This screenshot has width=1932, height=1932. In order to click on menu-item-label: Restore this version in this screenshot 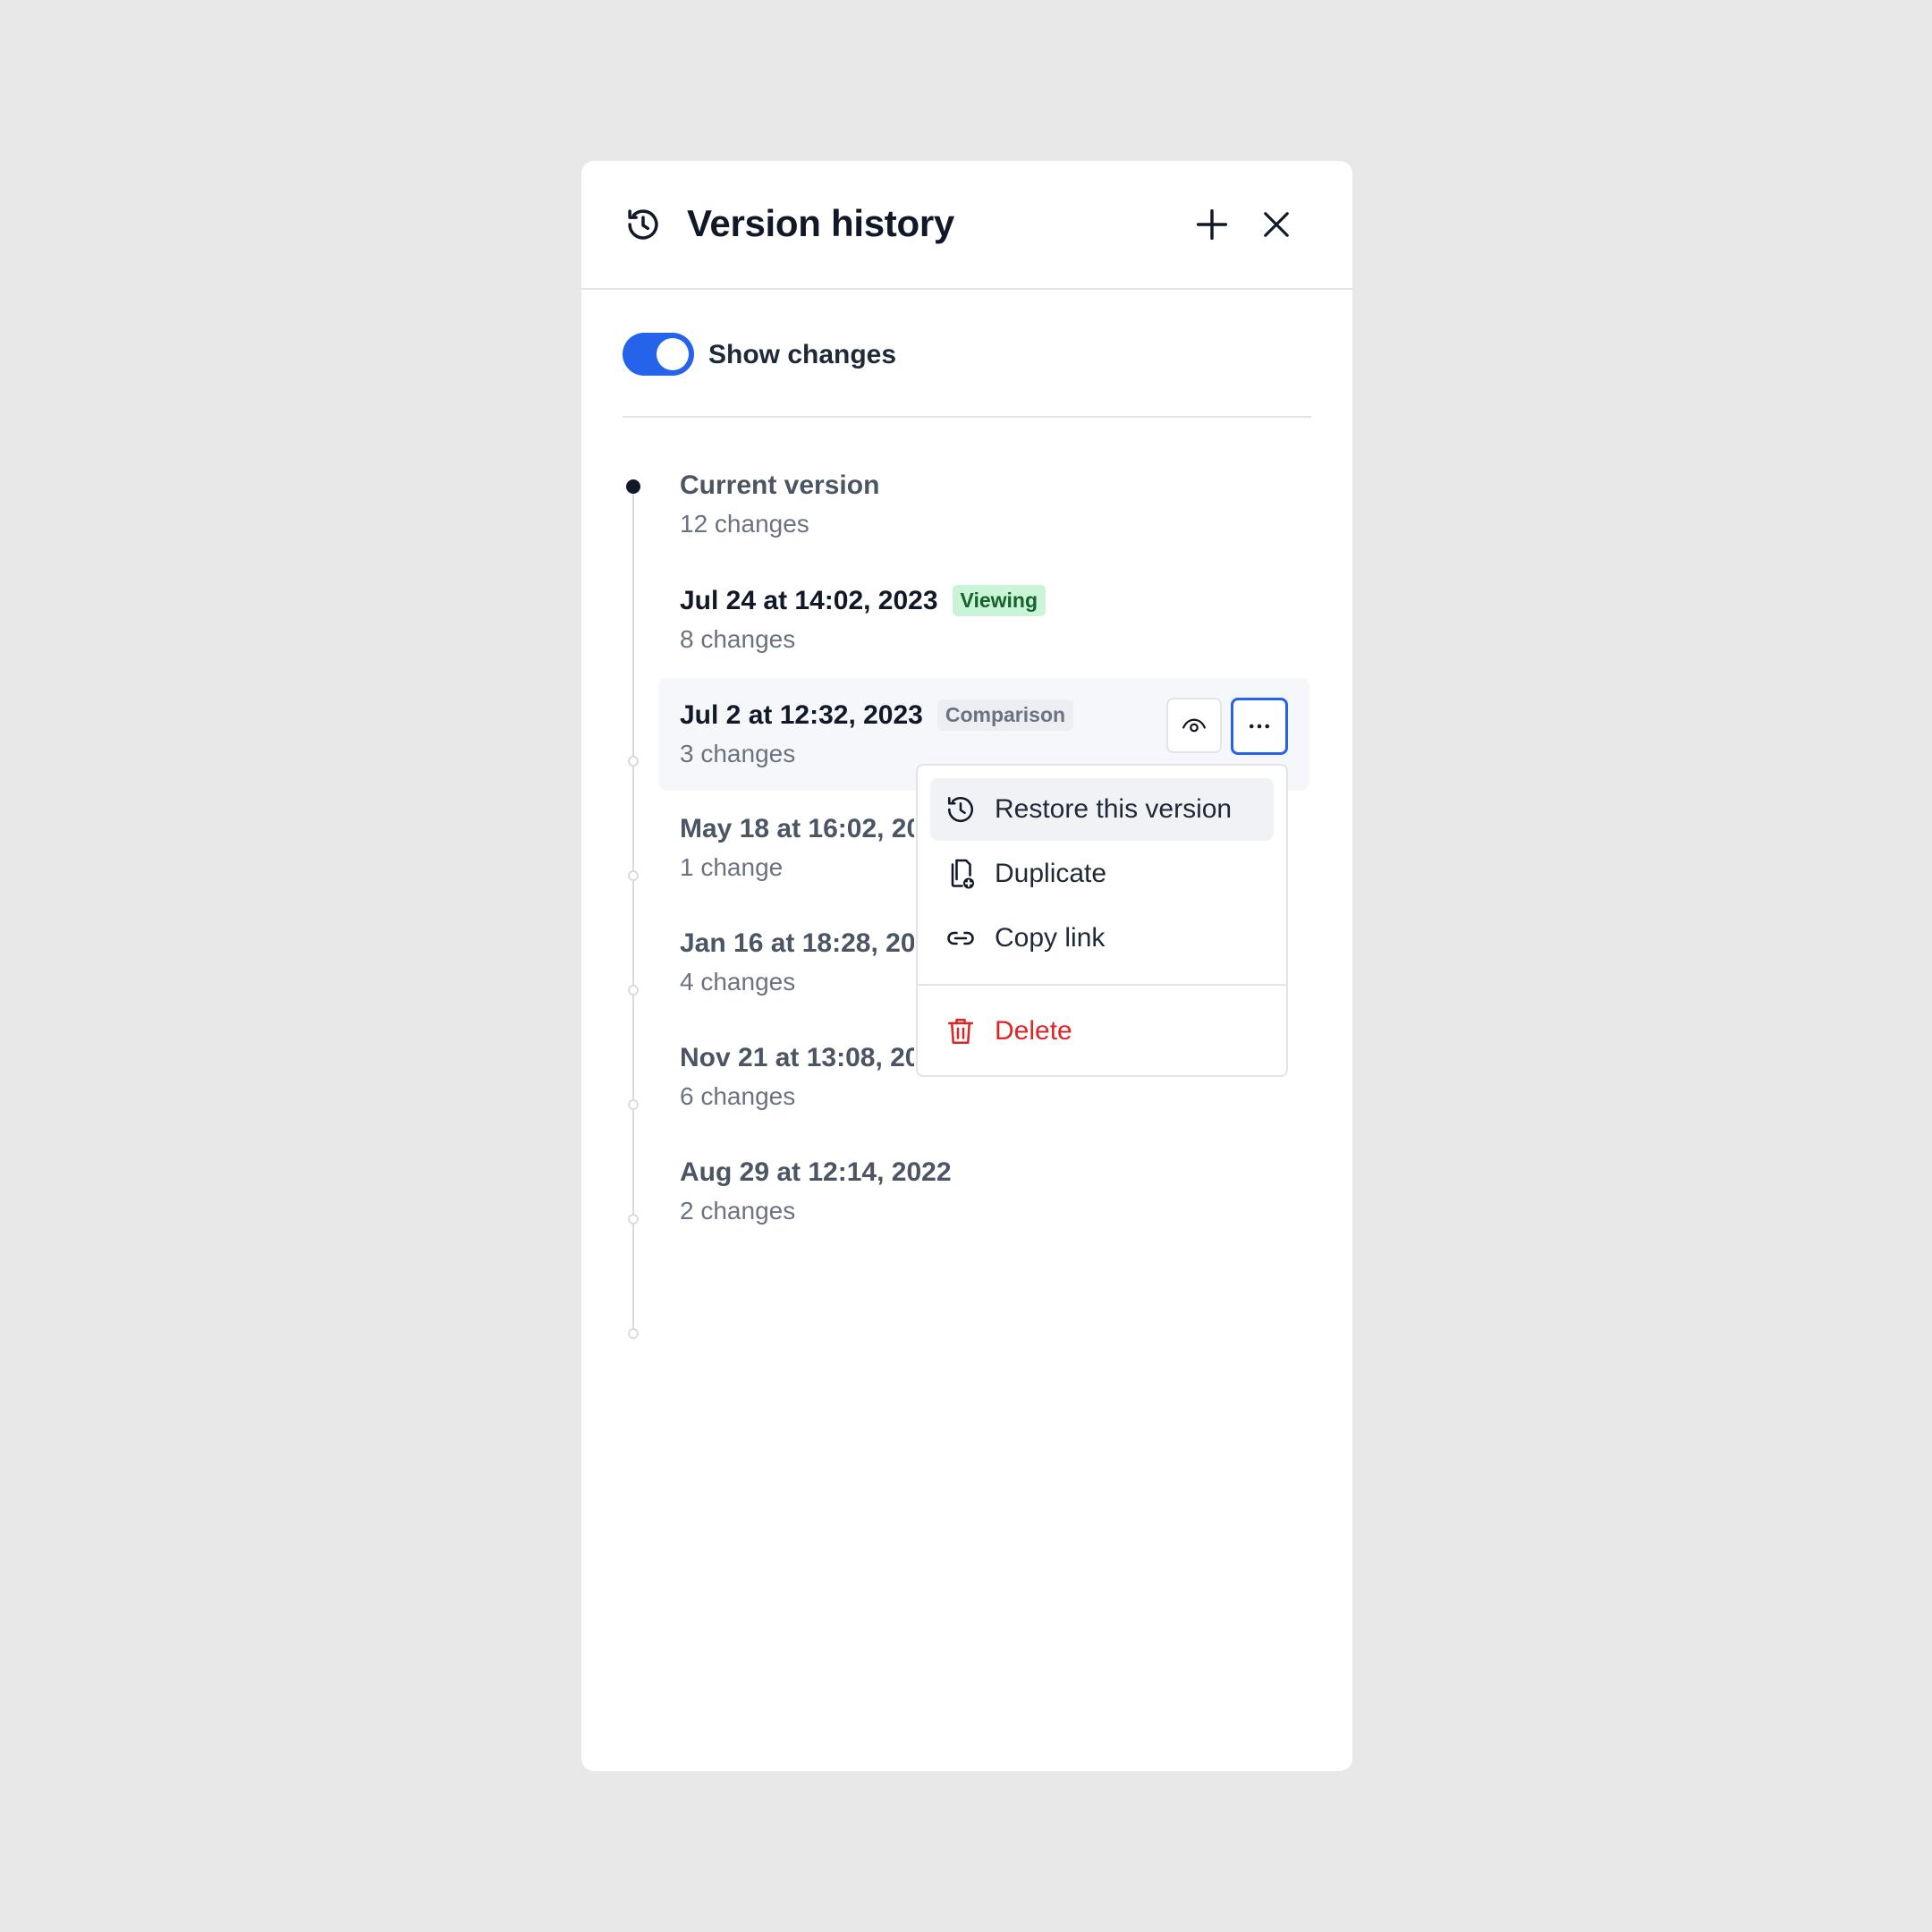, I will do `click(1114, 809)`.